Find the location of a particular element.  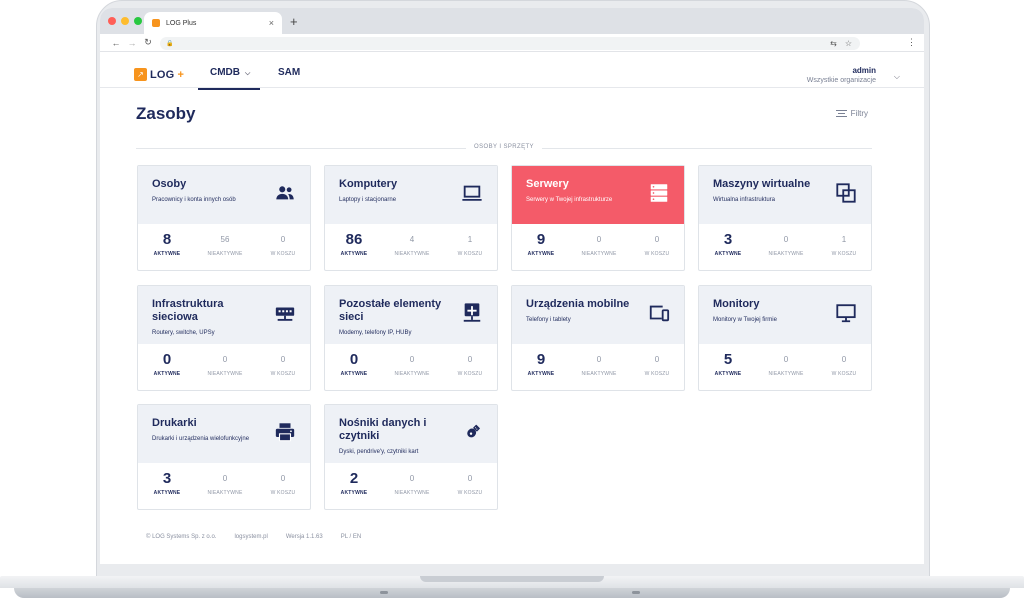

forward-icon: → is located at coordinates (132, 43).